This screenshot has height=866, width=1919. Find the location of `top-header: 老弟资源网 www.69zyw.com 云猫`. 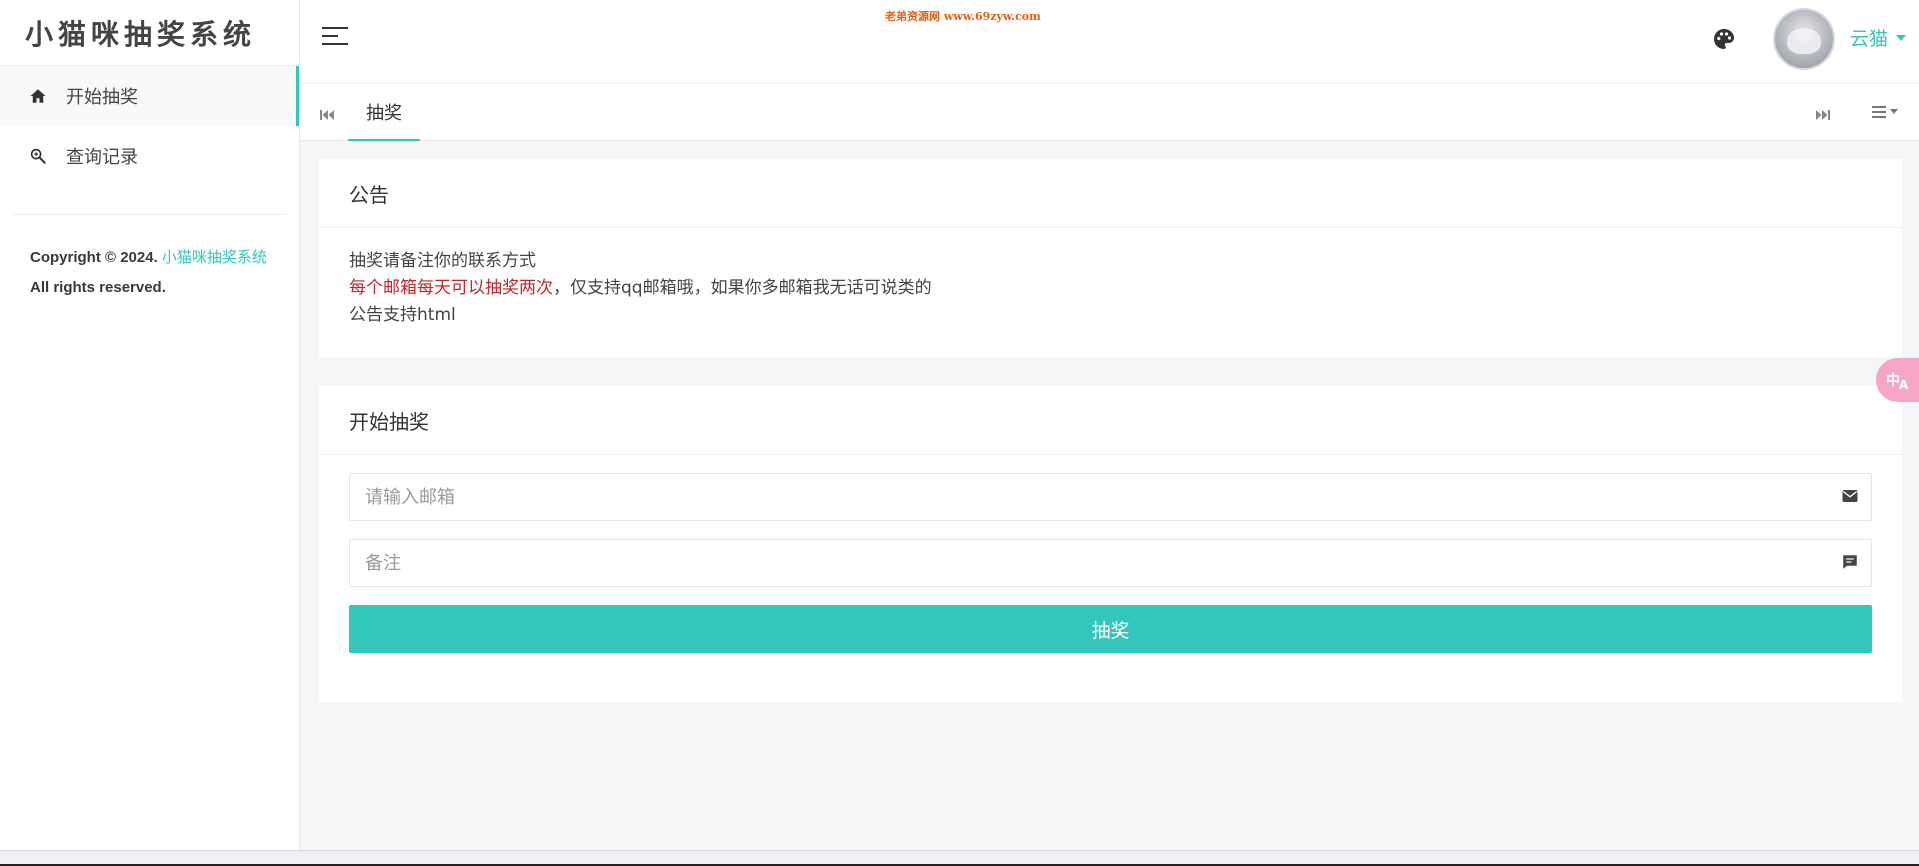

top-header: 老弟资源网 www.69zyw.com 云猫 is located at coordinates (1109, 42).